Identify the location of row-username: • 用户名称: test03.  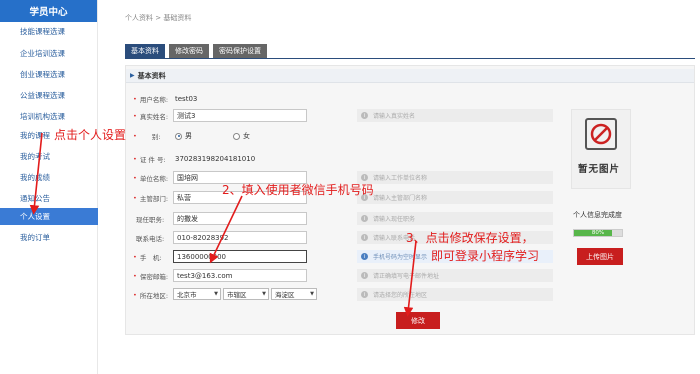
(410, 99).